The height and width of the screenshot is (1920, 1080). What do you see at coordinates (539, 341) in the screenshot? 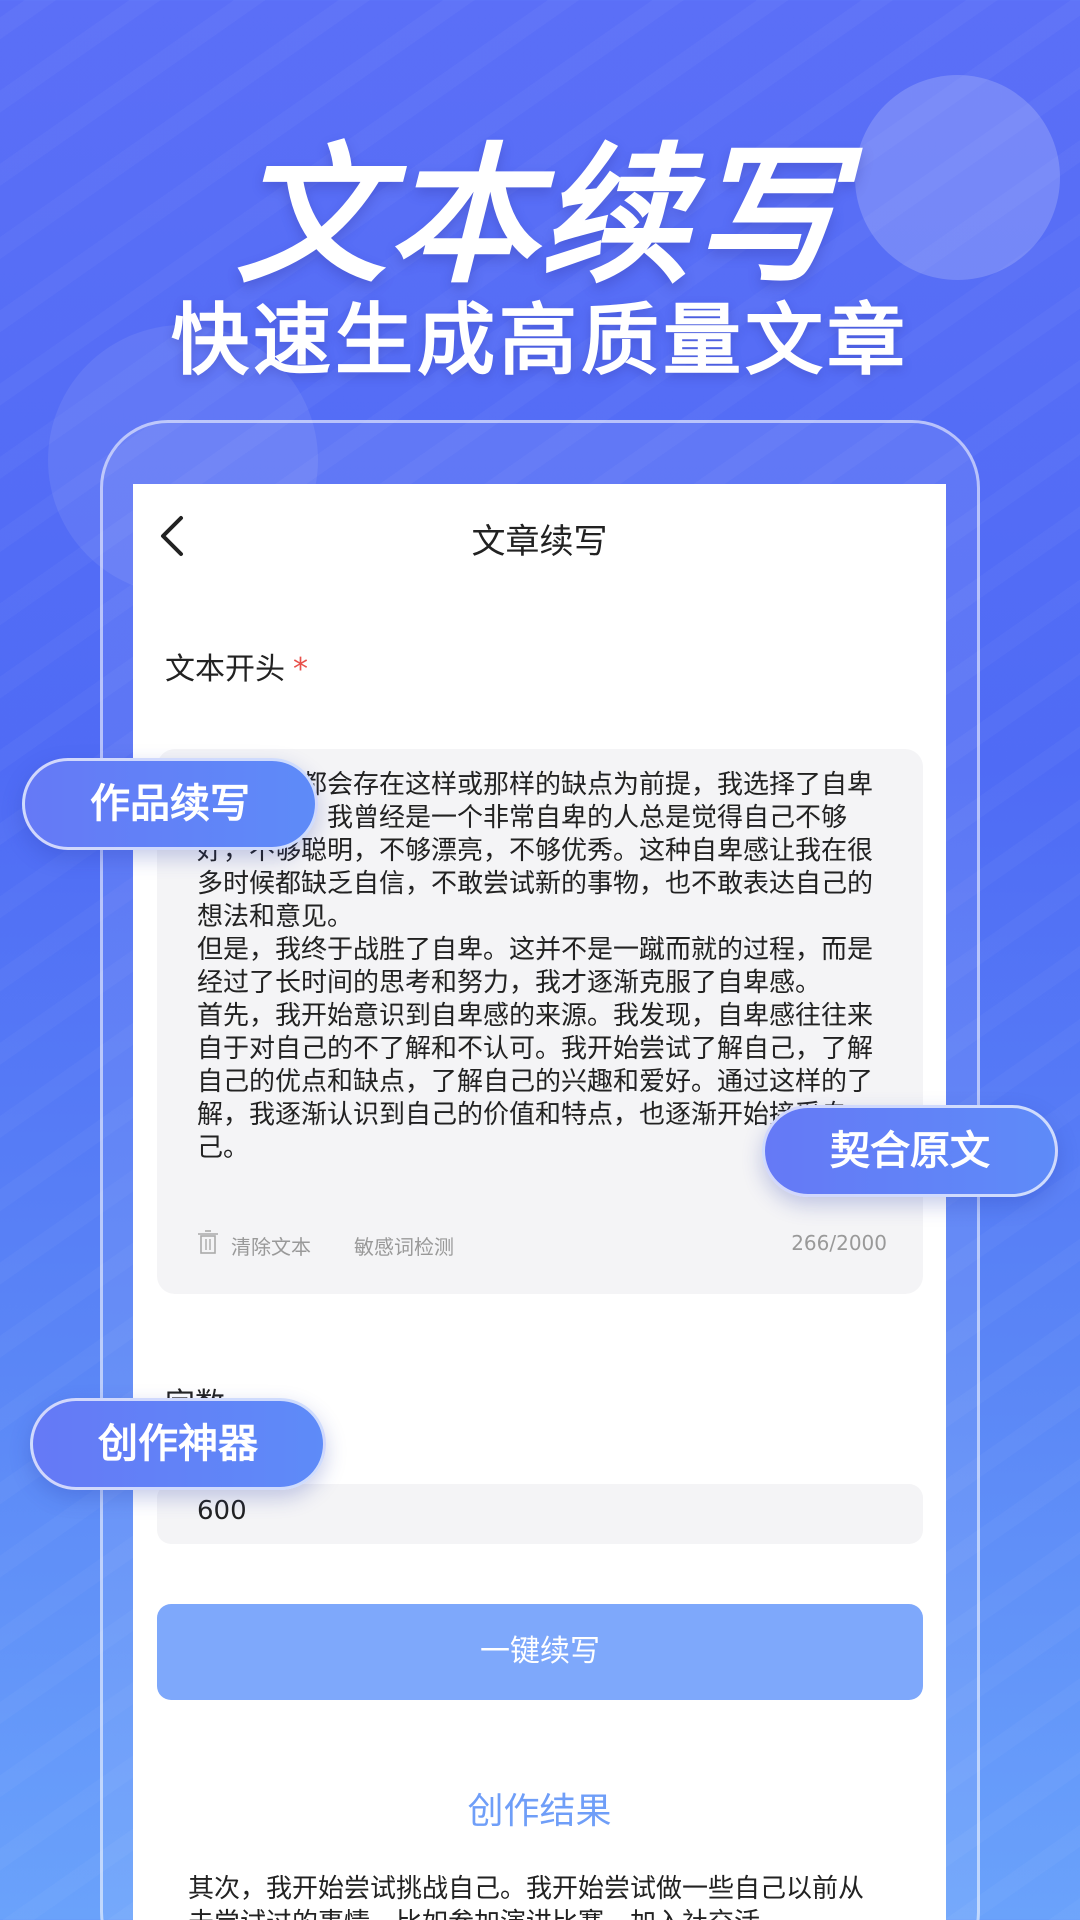
I see `hero-subtitle: 快速生成高质量文章` at bounding box center [539, 341].